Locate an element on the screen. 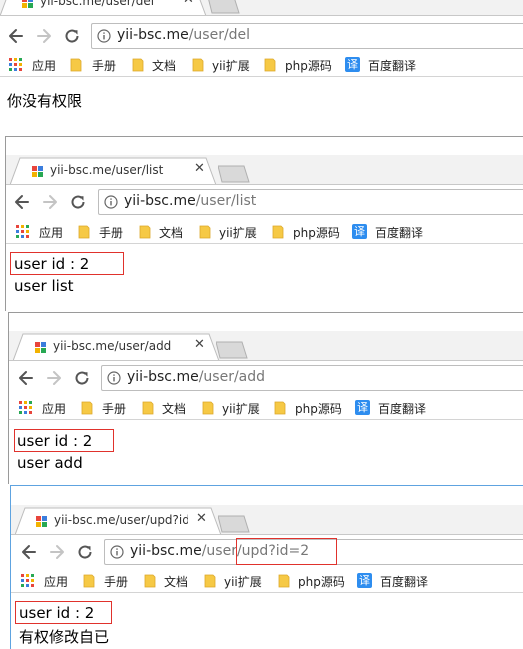 Image resolution: width=523 pixels, height=649 pixels. tab-active: yii-bsc.me/user/upd?id ✕ is located at coordinates (120, 521).